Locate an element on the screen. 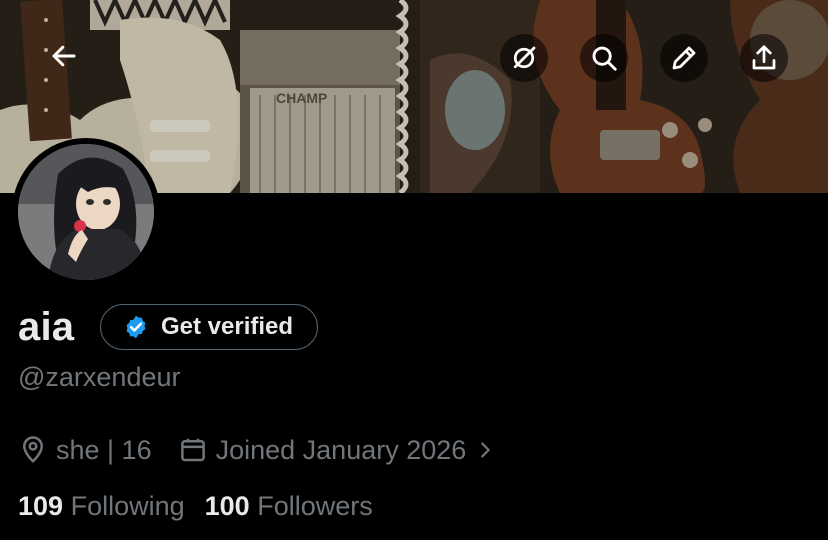 This screenshot has width=828, height=540. joined-text: Joined January 2026 is located at coordinates (341, 449).